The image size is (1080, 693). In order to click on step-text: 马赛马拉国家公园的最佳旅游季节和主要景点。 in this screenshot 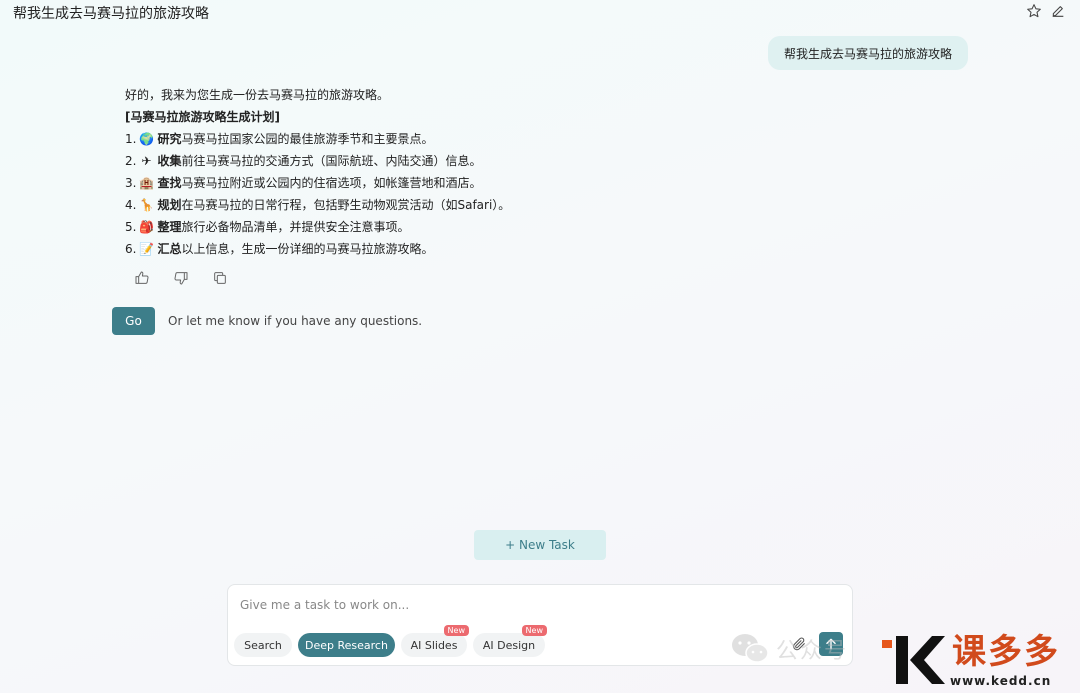, I will do `click(307, 139)`.